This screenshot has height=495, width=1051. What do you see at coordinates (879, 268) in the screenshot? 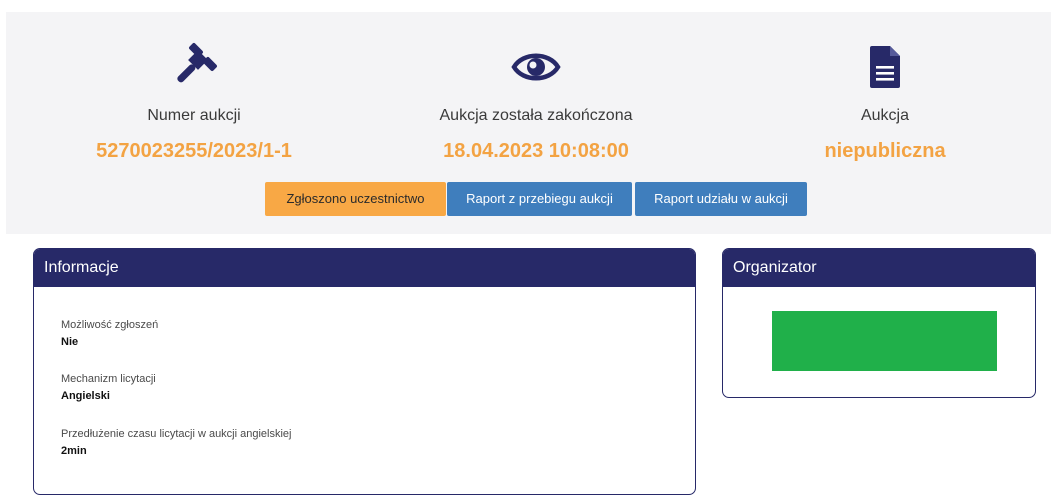
I see `organizer-card-title: Organizator` at bounding box center [879, 268].